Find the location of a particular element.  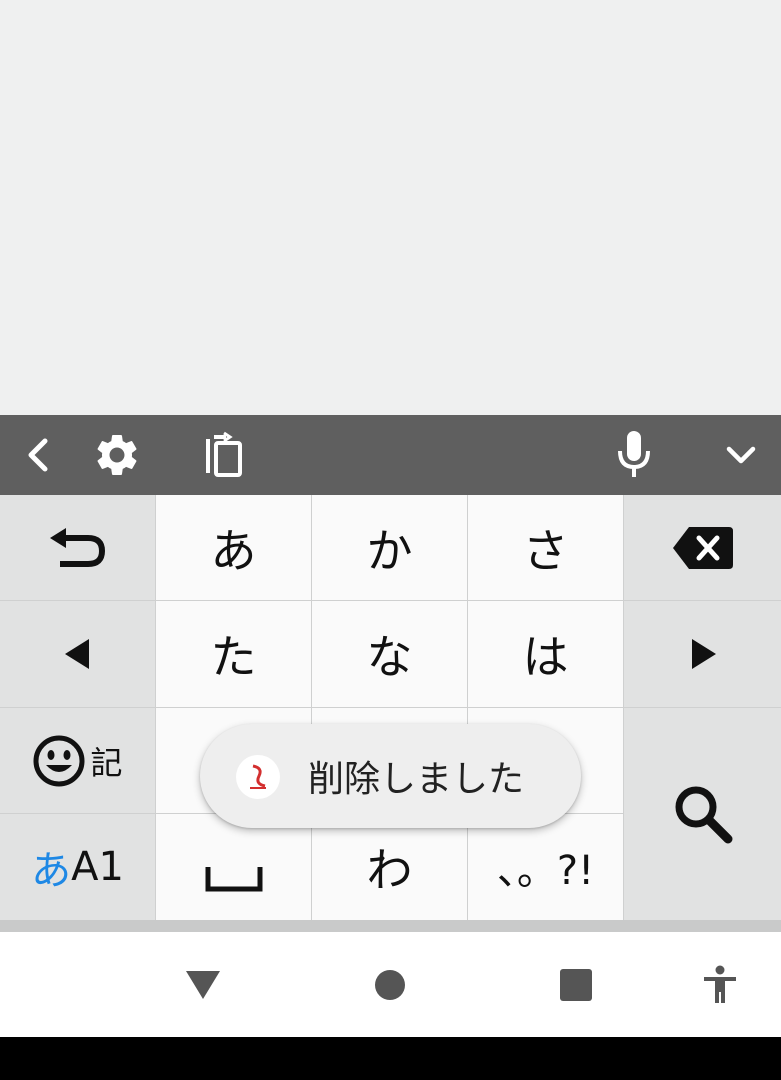

key-wa-label: わ is located at coordinates (389, 870).